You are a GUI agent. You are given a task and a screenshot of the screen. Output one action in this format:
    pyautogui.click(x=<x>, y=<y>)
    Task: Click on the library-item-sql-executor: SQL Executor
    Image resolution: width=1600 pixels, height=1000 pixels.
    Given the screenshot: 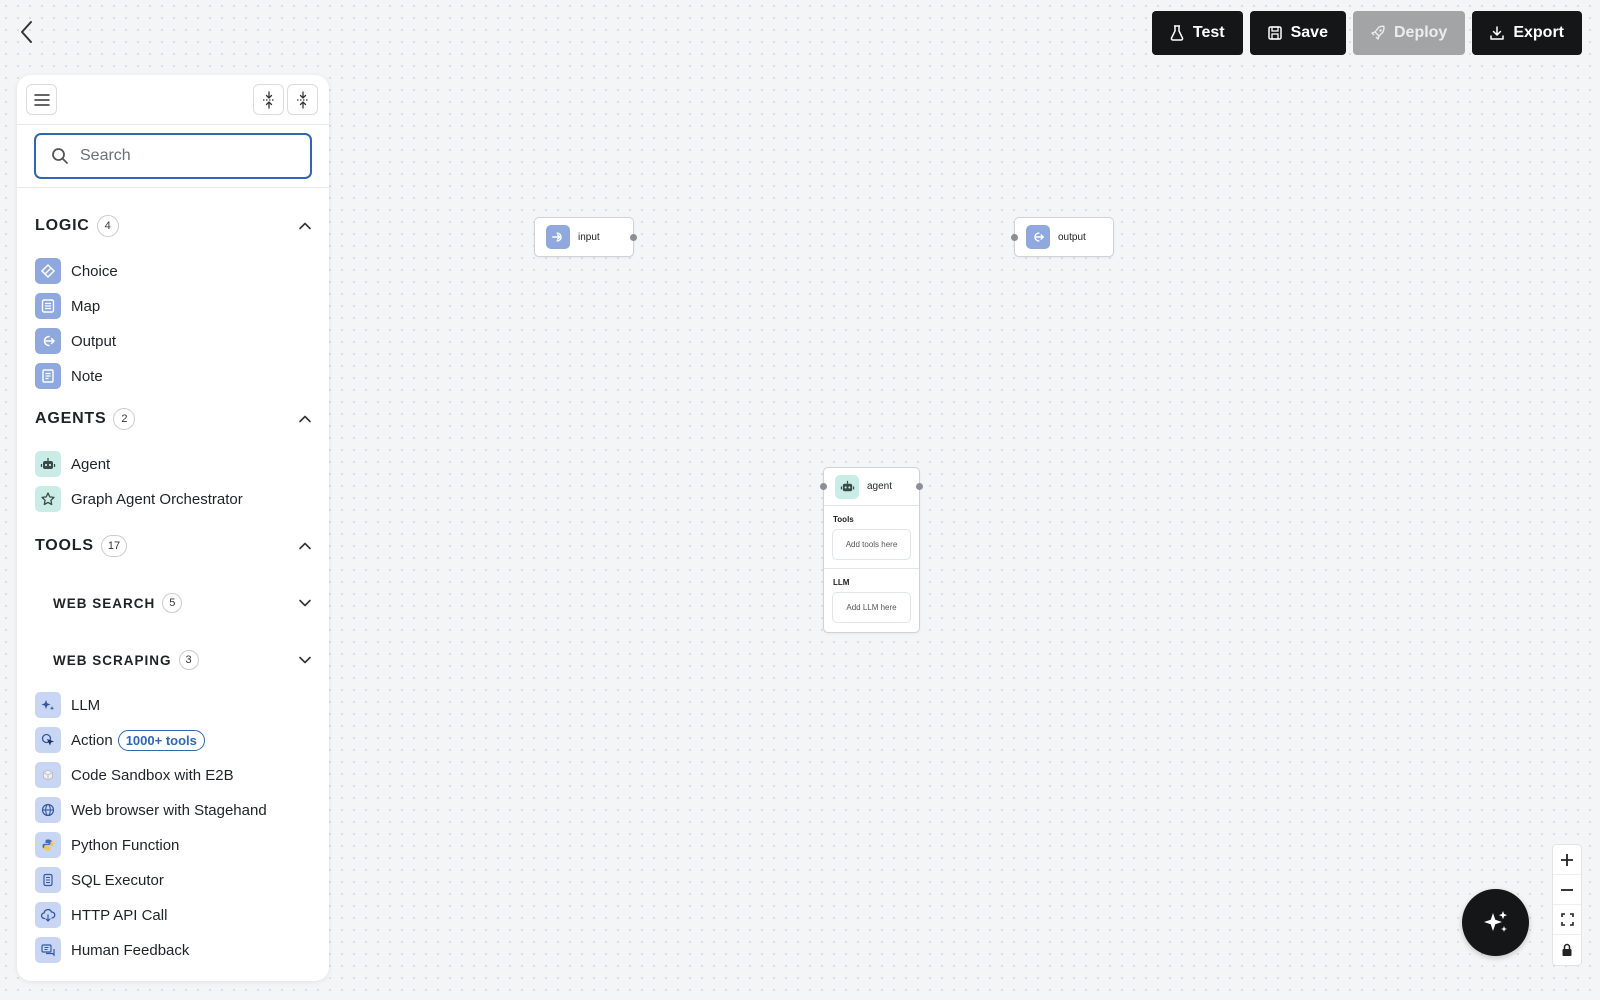 What is the action you would take?
    pyautogui.click(x=99, y=880)
    